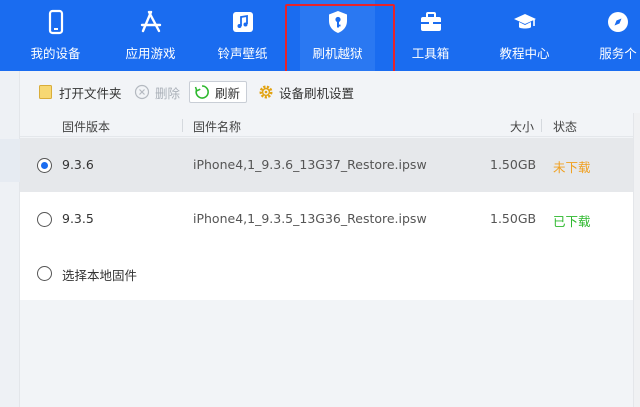 This screenshot has width=640, height=407. I want to click on firmware-status: 已下载, so click(572, 221).